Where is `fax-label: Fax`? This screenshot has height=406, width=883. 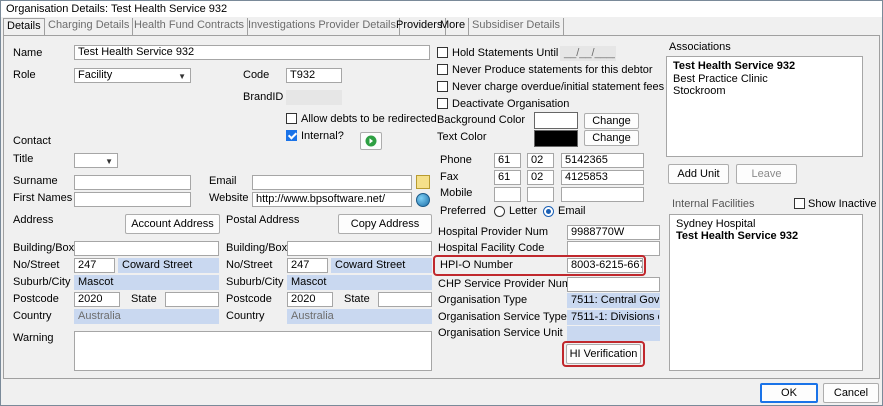
fax-label: Fax is located at coordinates (449, 177).